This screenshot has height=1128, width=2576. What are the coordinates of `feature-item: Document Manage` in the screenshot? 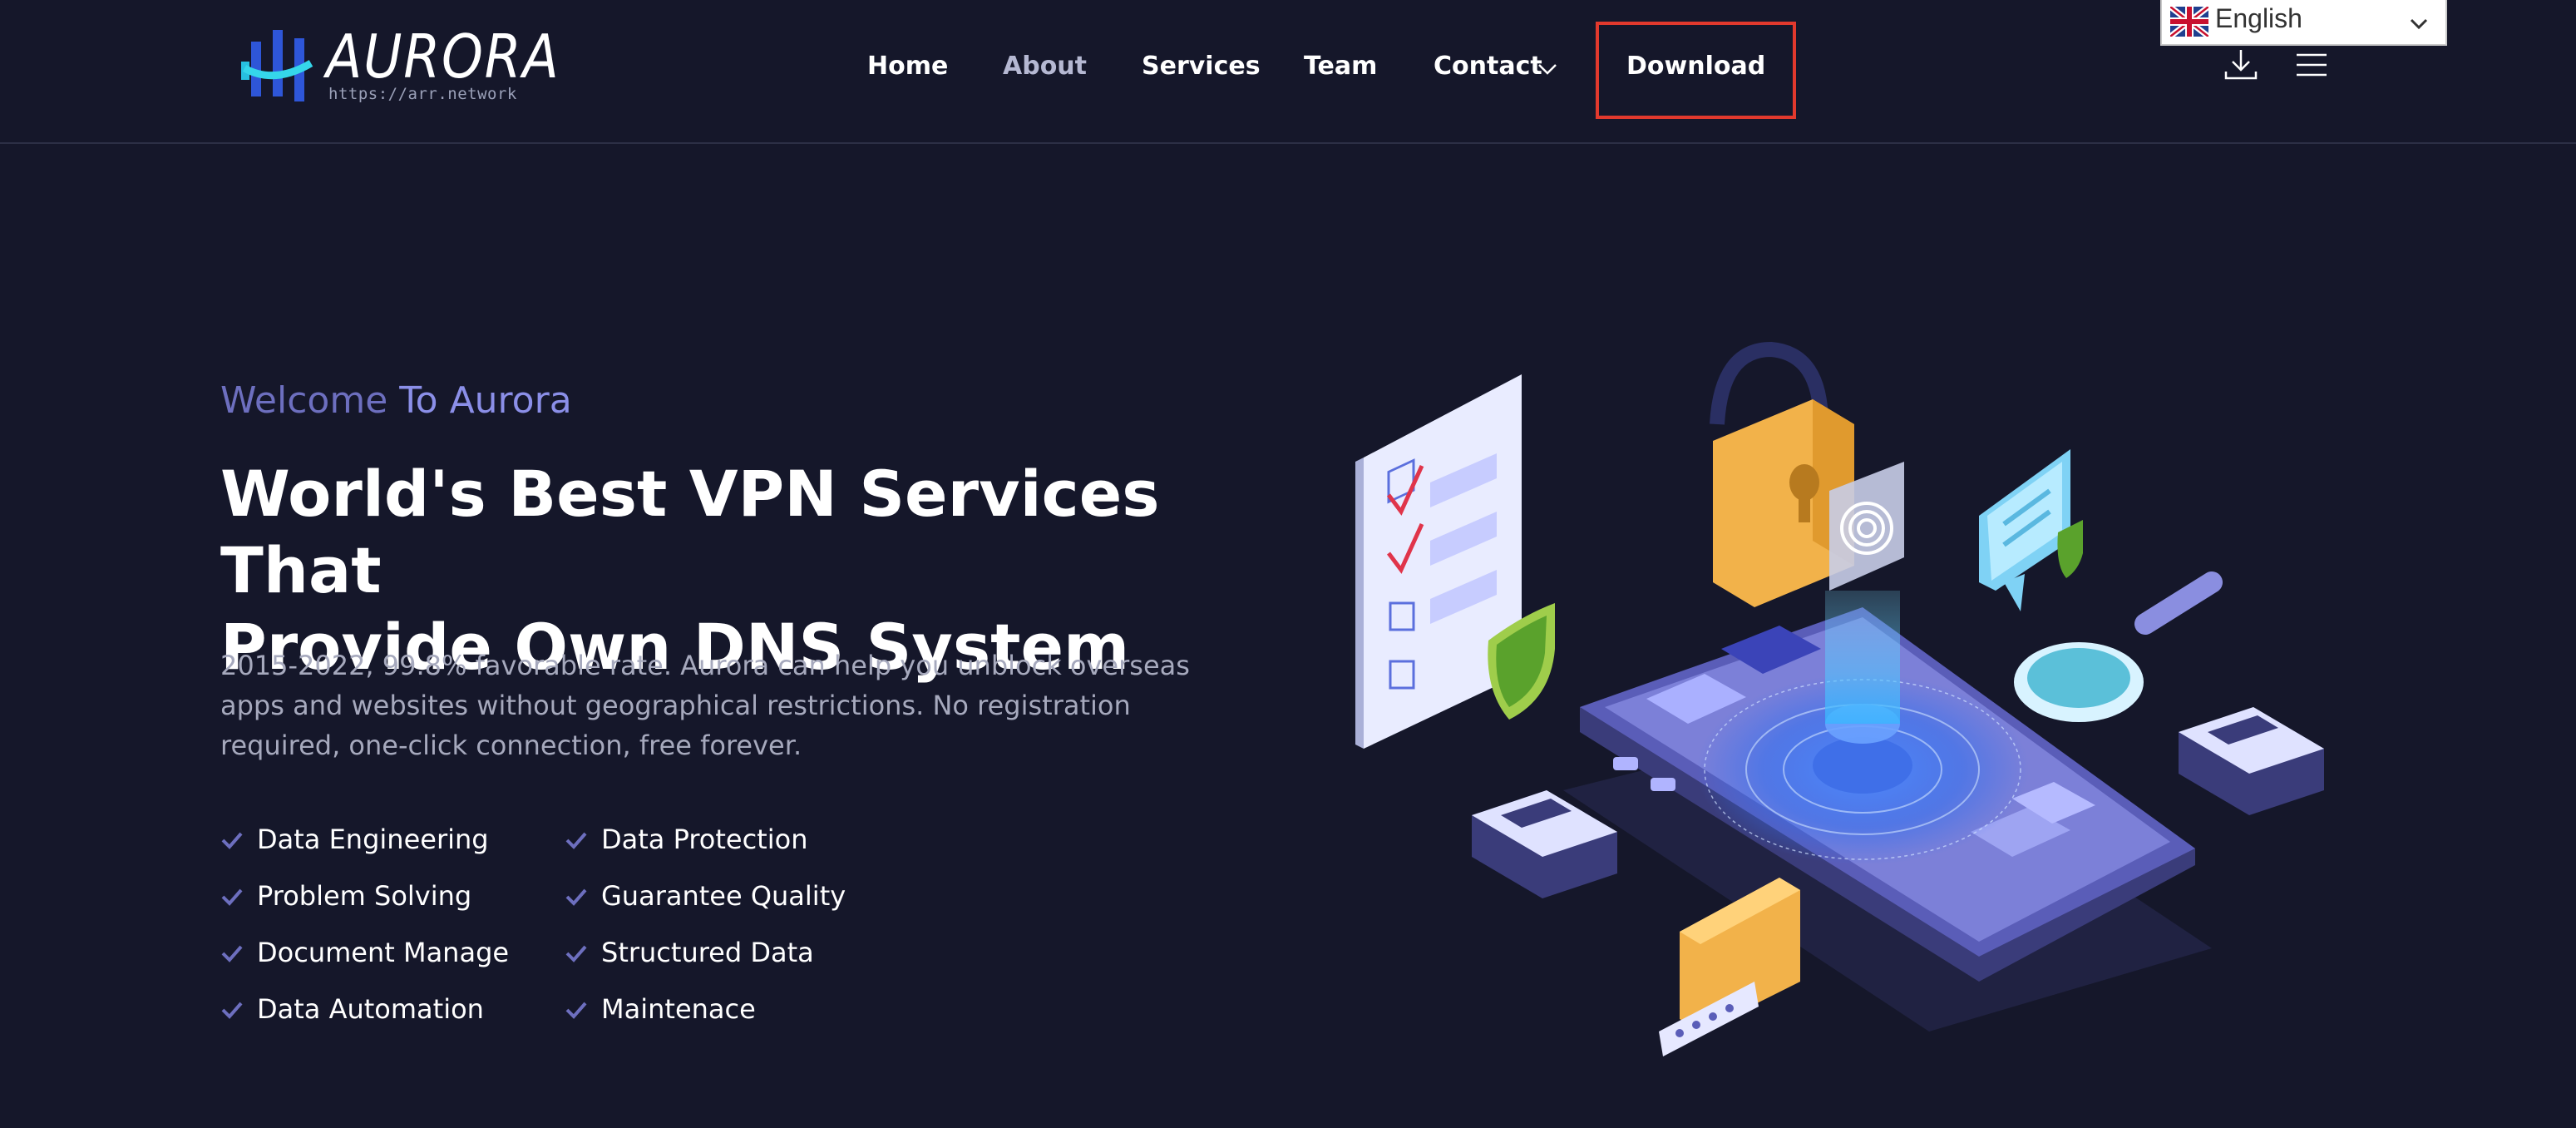 It's located at (364, 952).